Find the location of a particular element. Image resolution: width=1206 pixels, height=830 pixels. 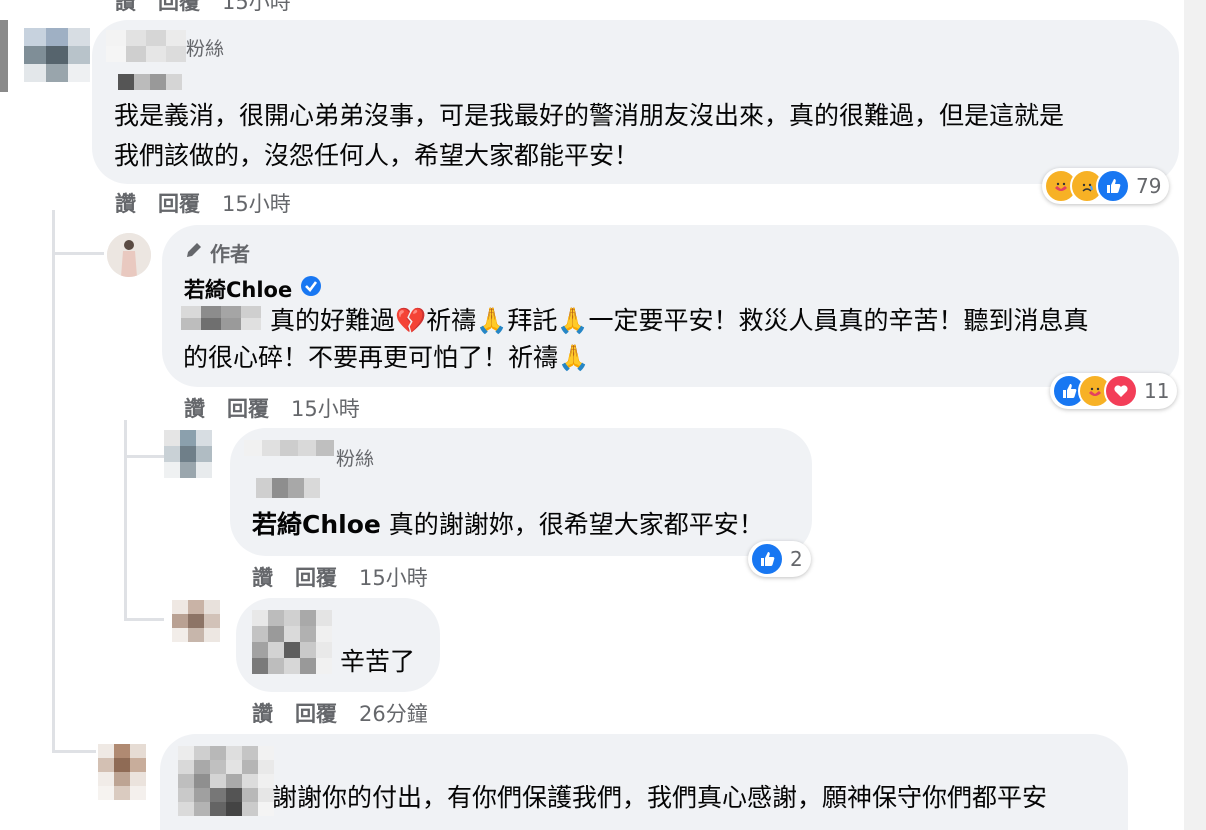

author-tag: 作者 is located at coordinates (230, 254).